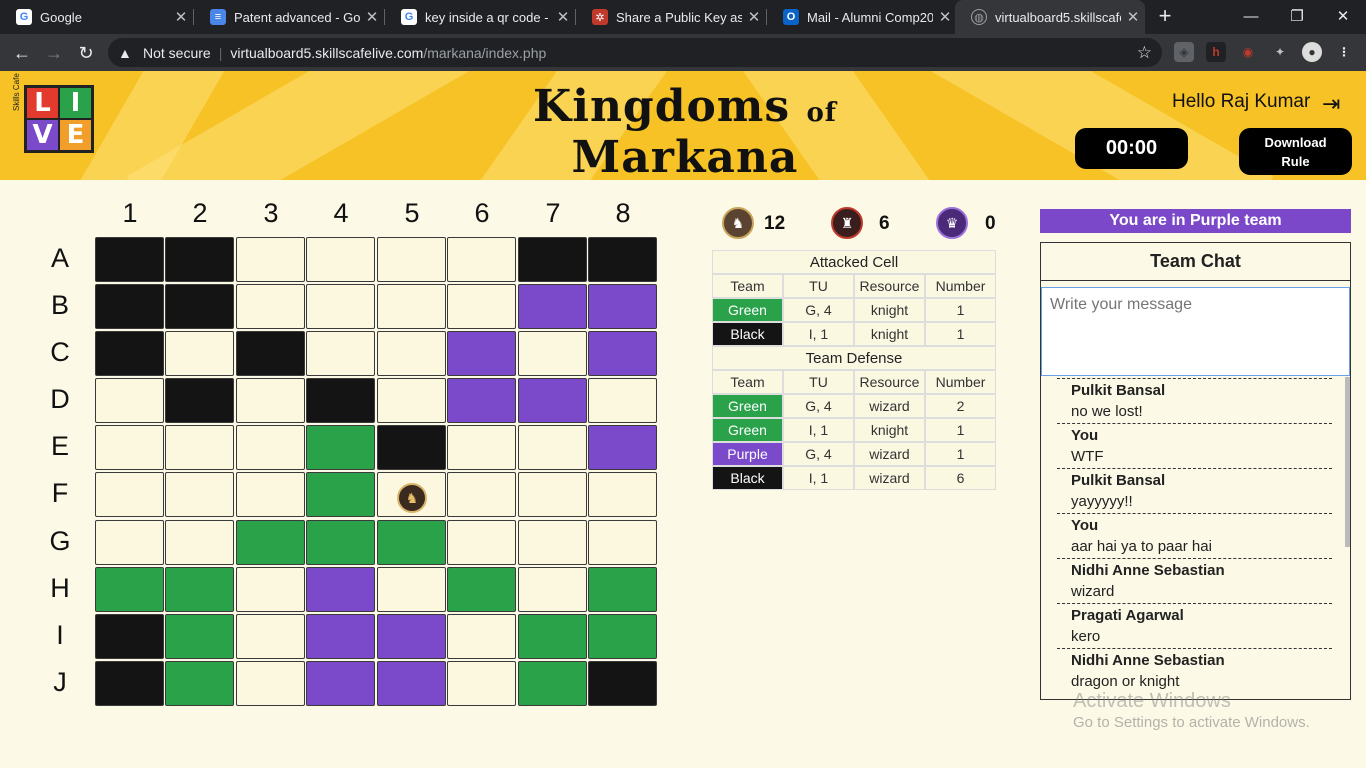 The width and height of the screenshot is (1366, 768). I want to click on board-cell-J8, so click(622, 683).